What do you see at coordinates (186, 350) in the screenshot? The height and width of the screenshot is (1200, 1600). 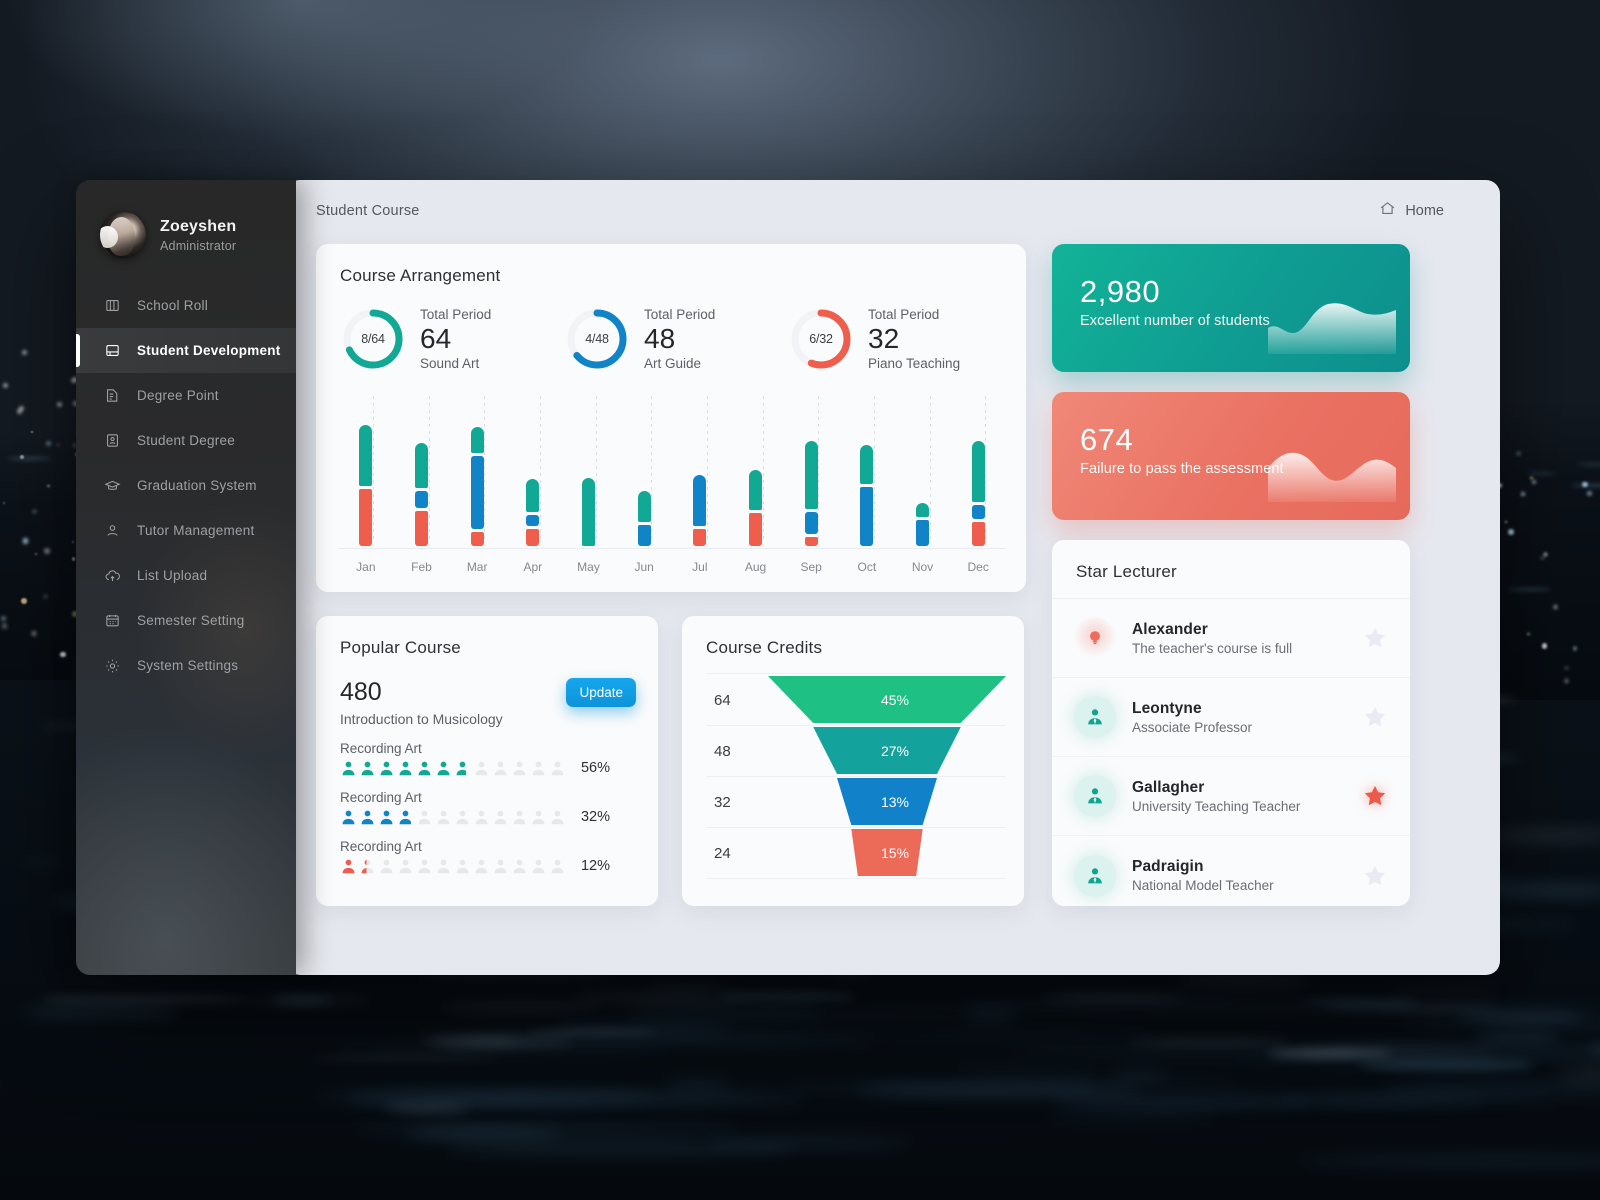 I see `sidebar-item-student-development: Student Development` at bounding box center [186, 350].